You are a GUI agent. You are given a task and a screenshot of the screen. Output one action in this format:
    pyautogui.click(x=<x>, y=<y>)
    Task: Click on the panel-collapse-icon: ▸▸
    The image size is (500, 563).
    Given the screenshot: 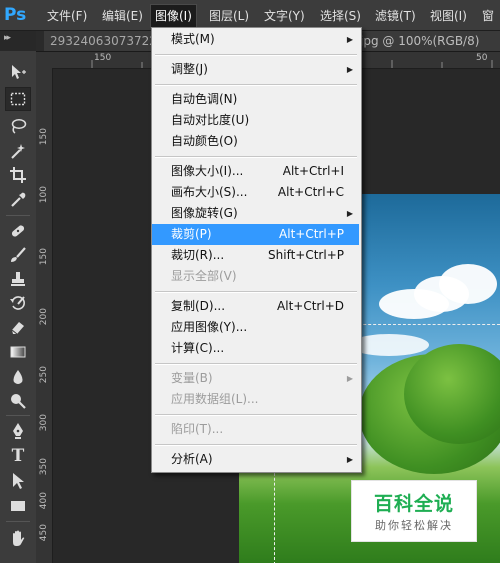 What is the action you would take?
    pyautogui.click(x=7, y=38)
    